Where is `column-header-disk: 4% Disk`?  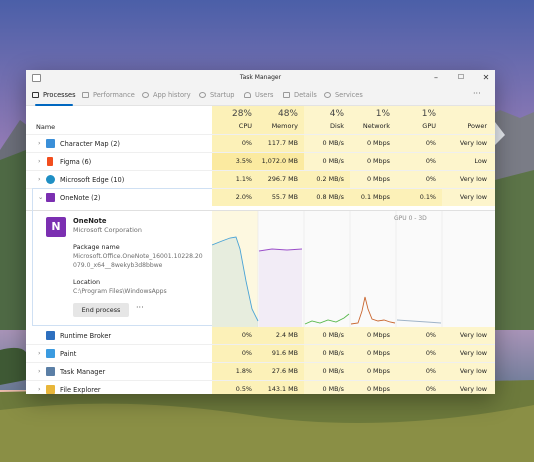 column-header-disk: 4% Disk is located at coordinates (327, 120).